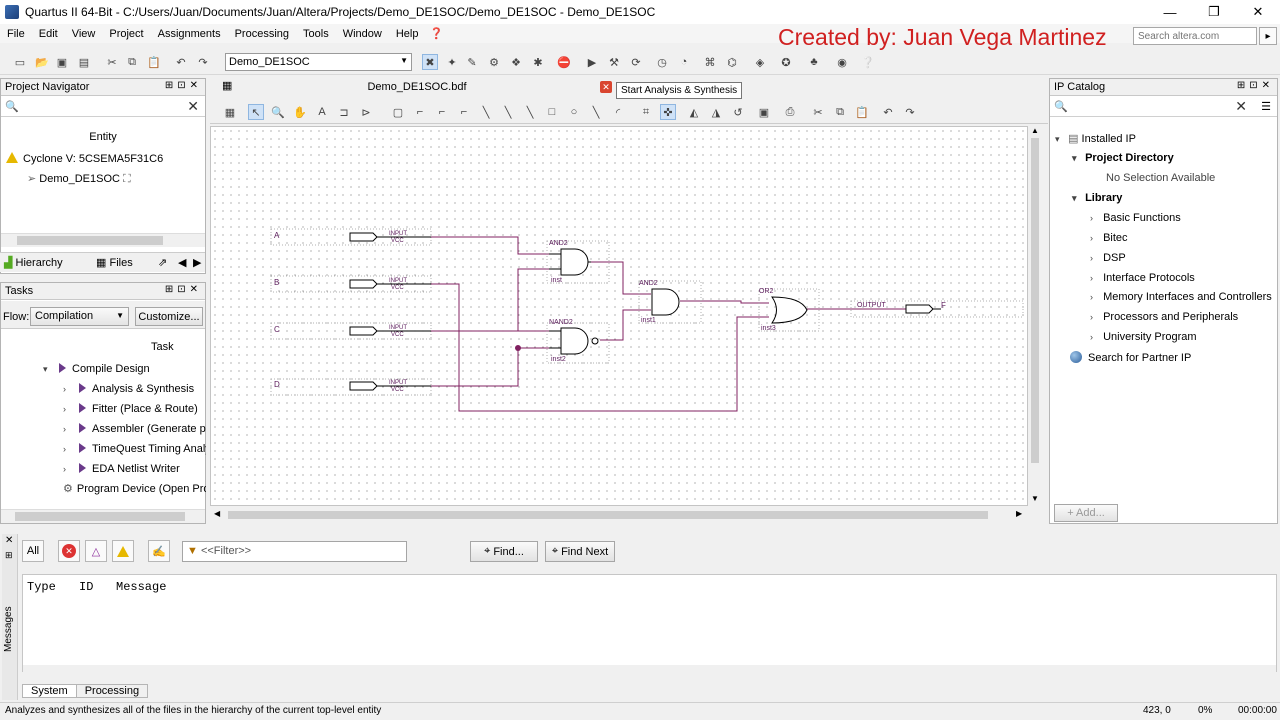  I want to click on stop-processing-icon: ⛔, so click(564, 62).